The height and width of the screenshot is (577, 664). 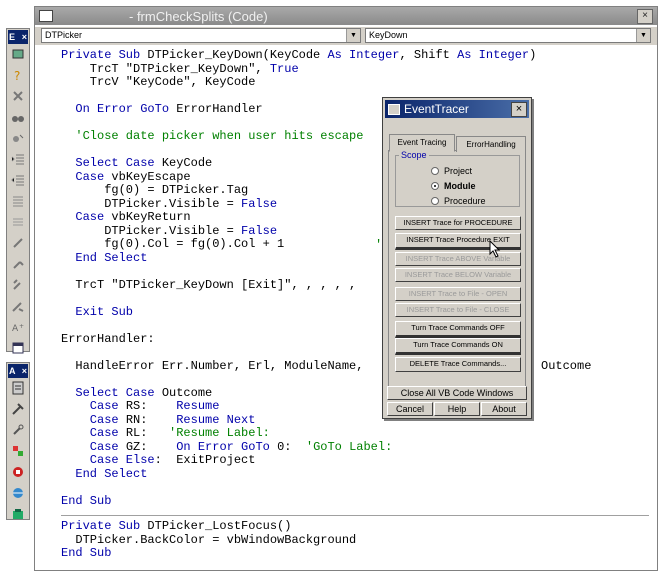 I want to click on code-text: , Shift, so click(x=428, y=55).